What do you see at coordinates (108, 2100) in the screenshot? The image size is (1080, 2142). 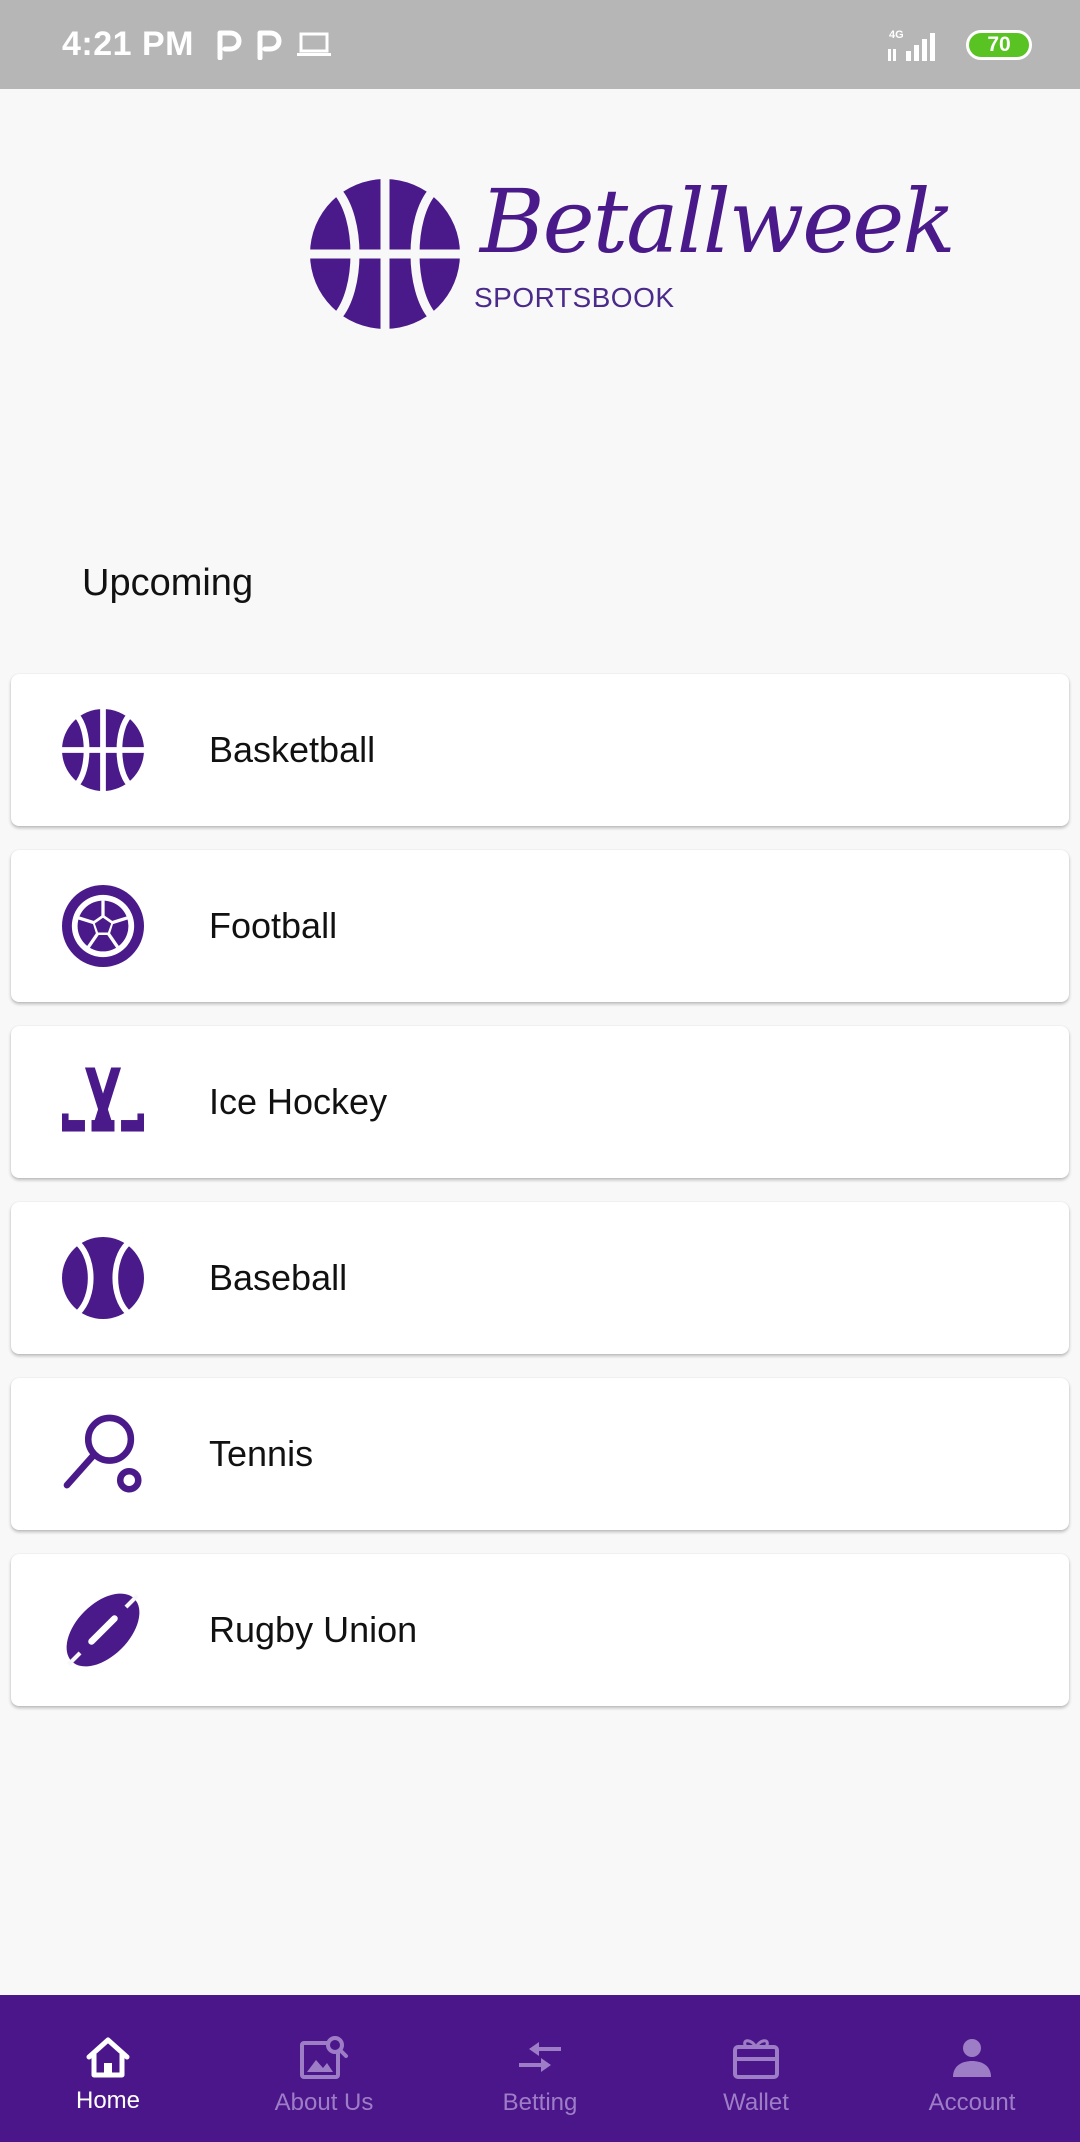 I see `nav-label: Home` at bounding box center [108, 2100].